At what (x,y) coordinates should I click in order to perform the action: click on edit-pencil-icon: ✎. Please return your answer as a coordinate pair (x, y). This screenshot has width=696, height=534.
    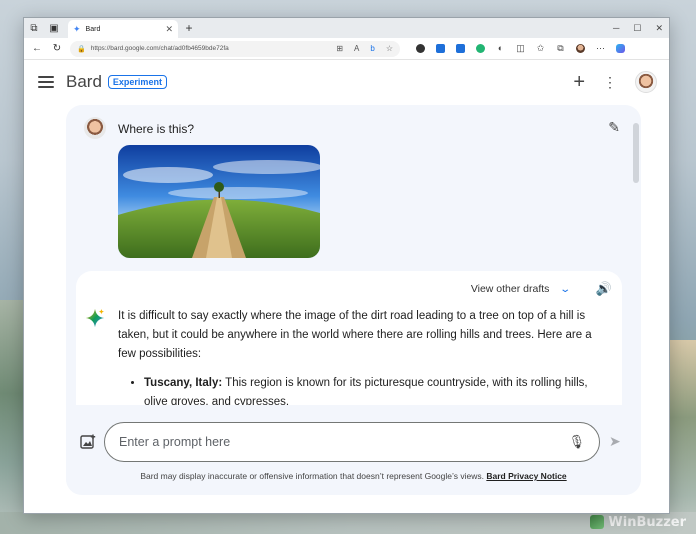
    Looking at the image, I should click on (614, 127).